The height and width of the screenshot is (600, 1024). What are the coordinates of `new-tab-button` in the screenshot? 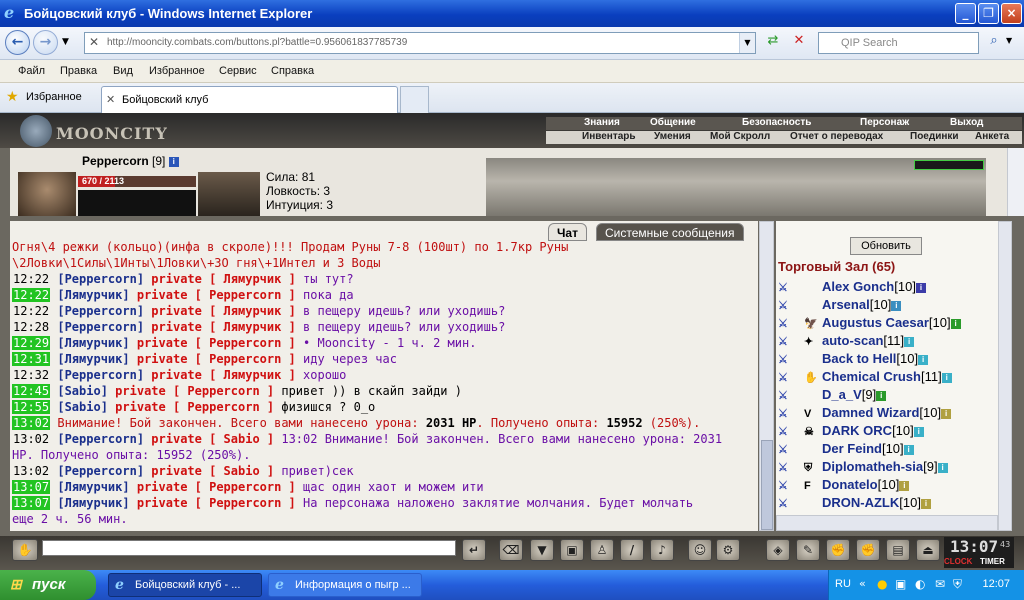 It's located at (414, 99).